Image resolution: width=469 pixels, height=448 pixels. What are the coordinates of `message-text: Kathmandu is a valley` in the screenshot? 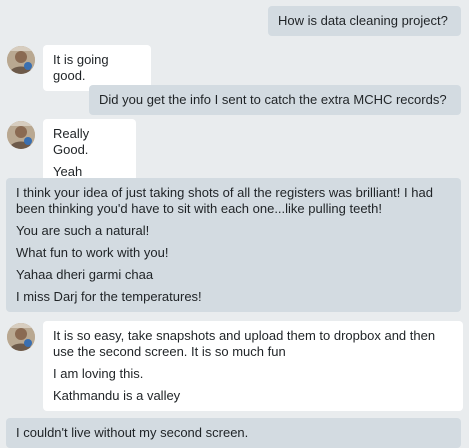 It's located at (117, 395).